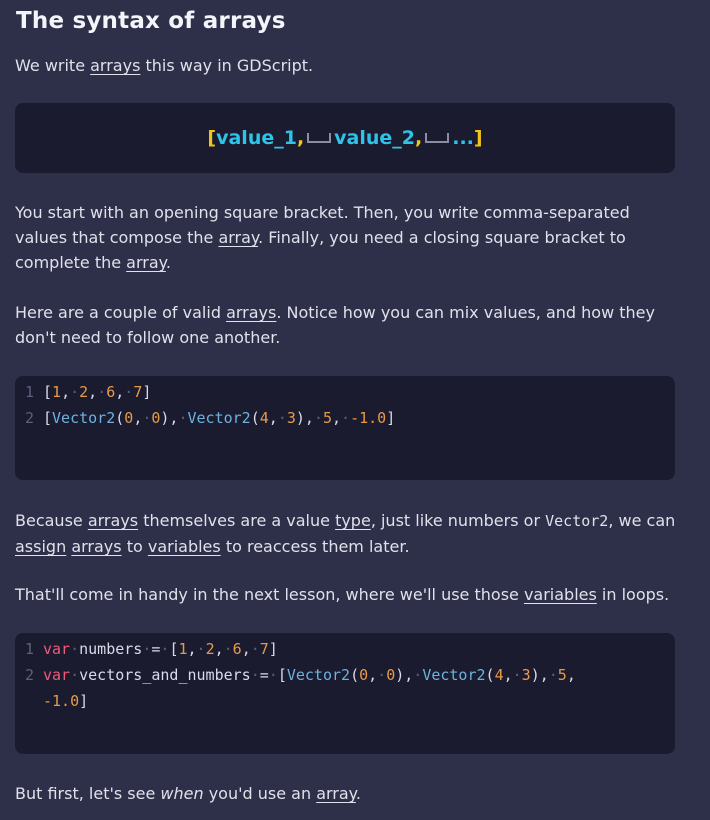  Describe the element at coordinates (212, 138) in the screenshot. I see `syntax-open-bracket: [` at that location.